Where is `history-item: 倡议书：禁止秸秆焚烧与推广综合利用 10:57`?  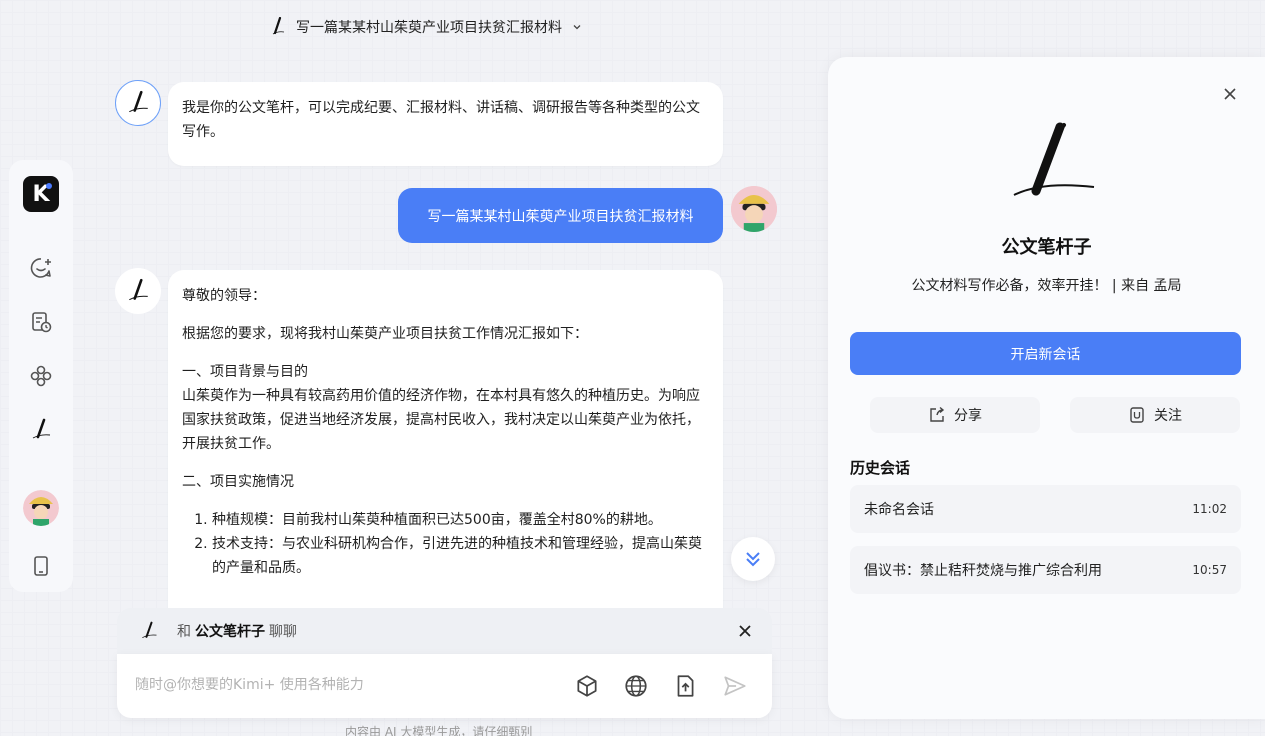
history-item: 倡议书：禁止秸秆焚烧与推广综合利用 10:57 is located at coordinates (1045, 570).